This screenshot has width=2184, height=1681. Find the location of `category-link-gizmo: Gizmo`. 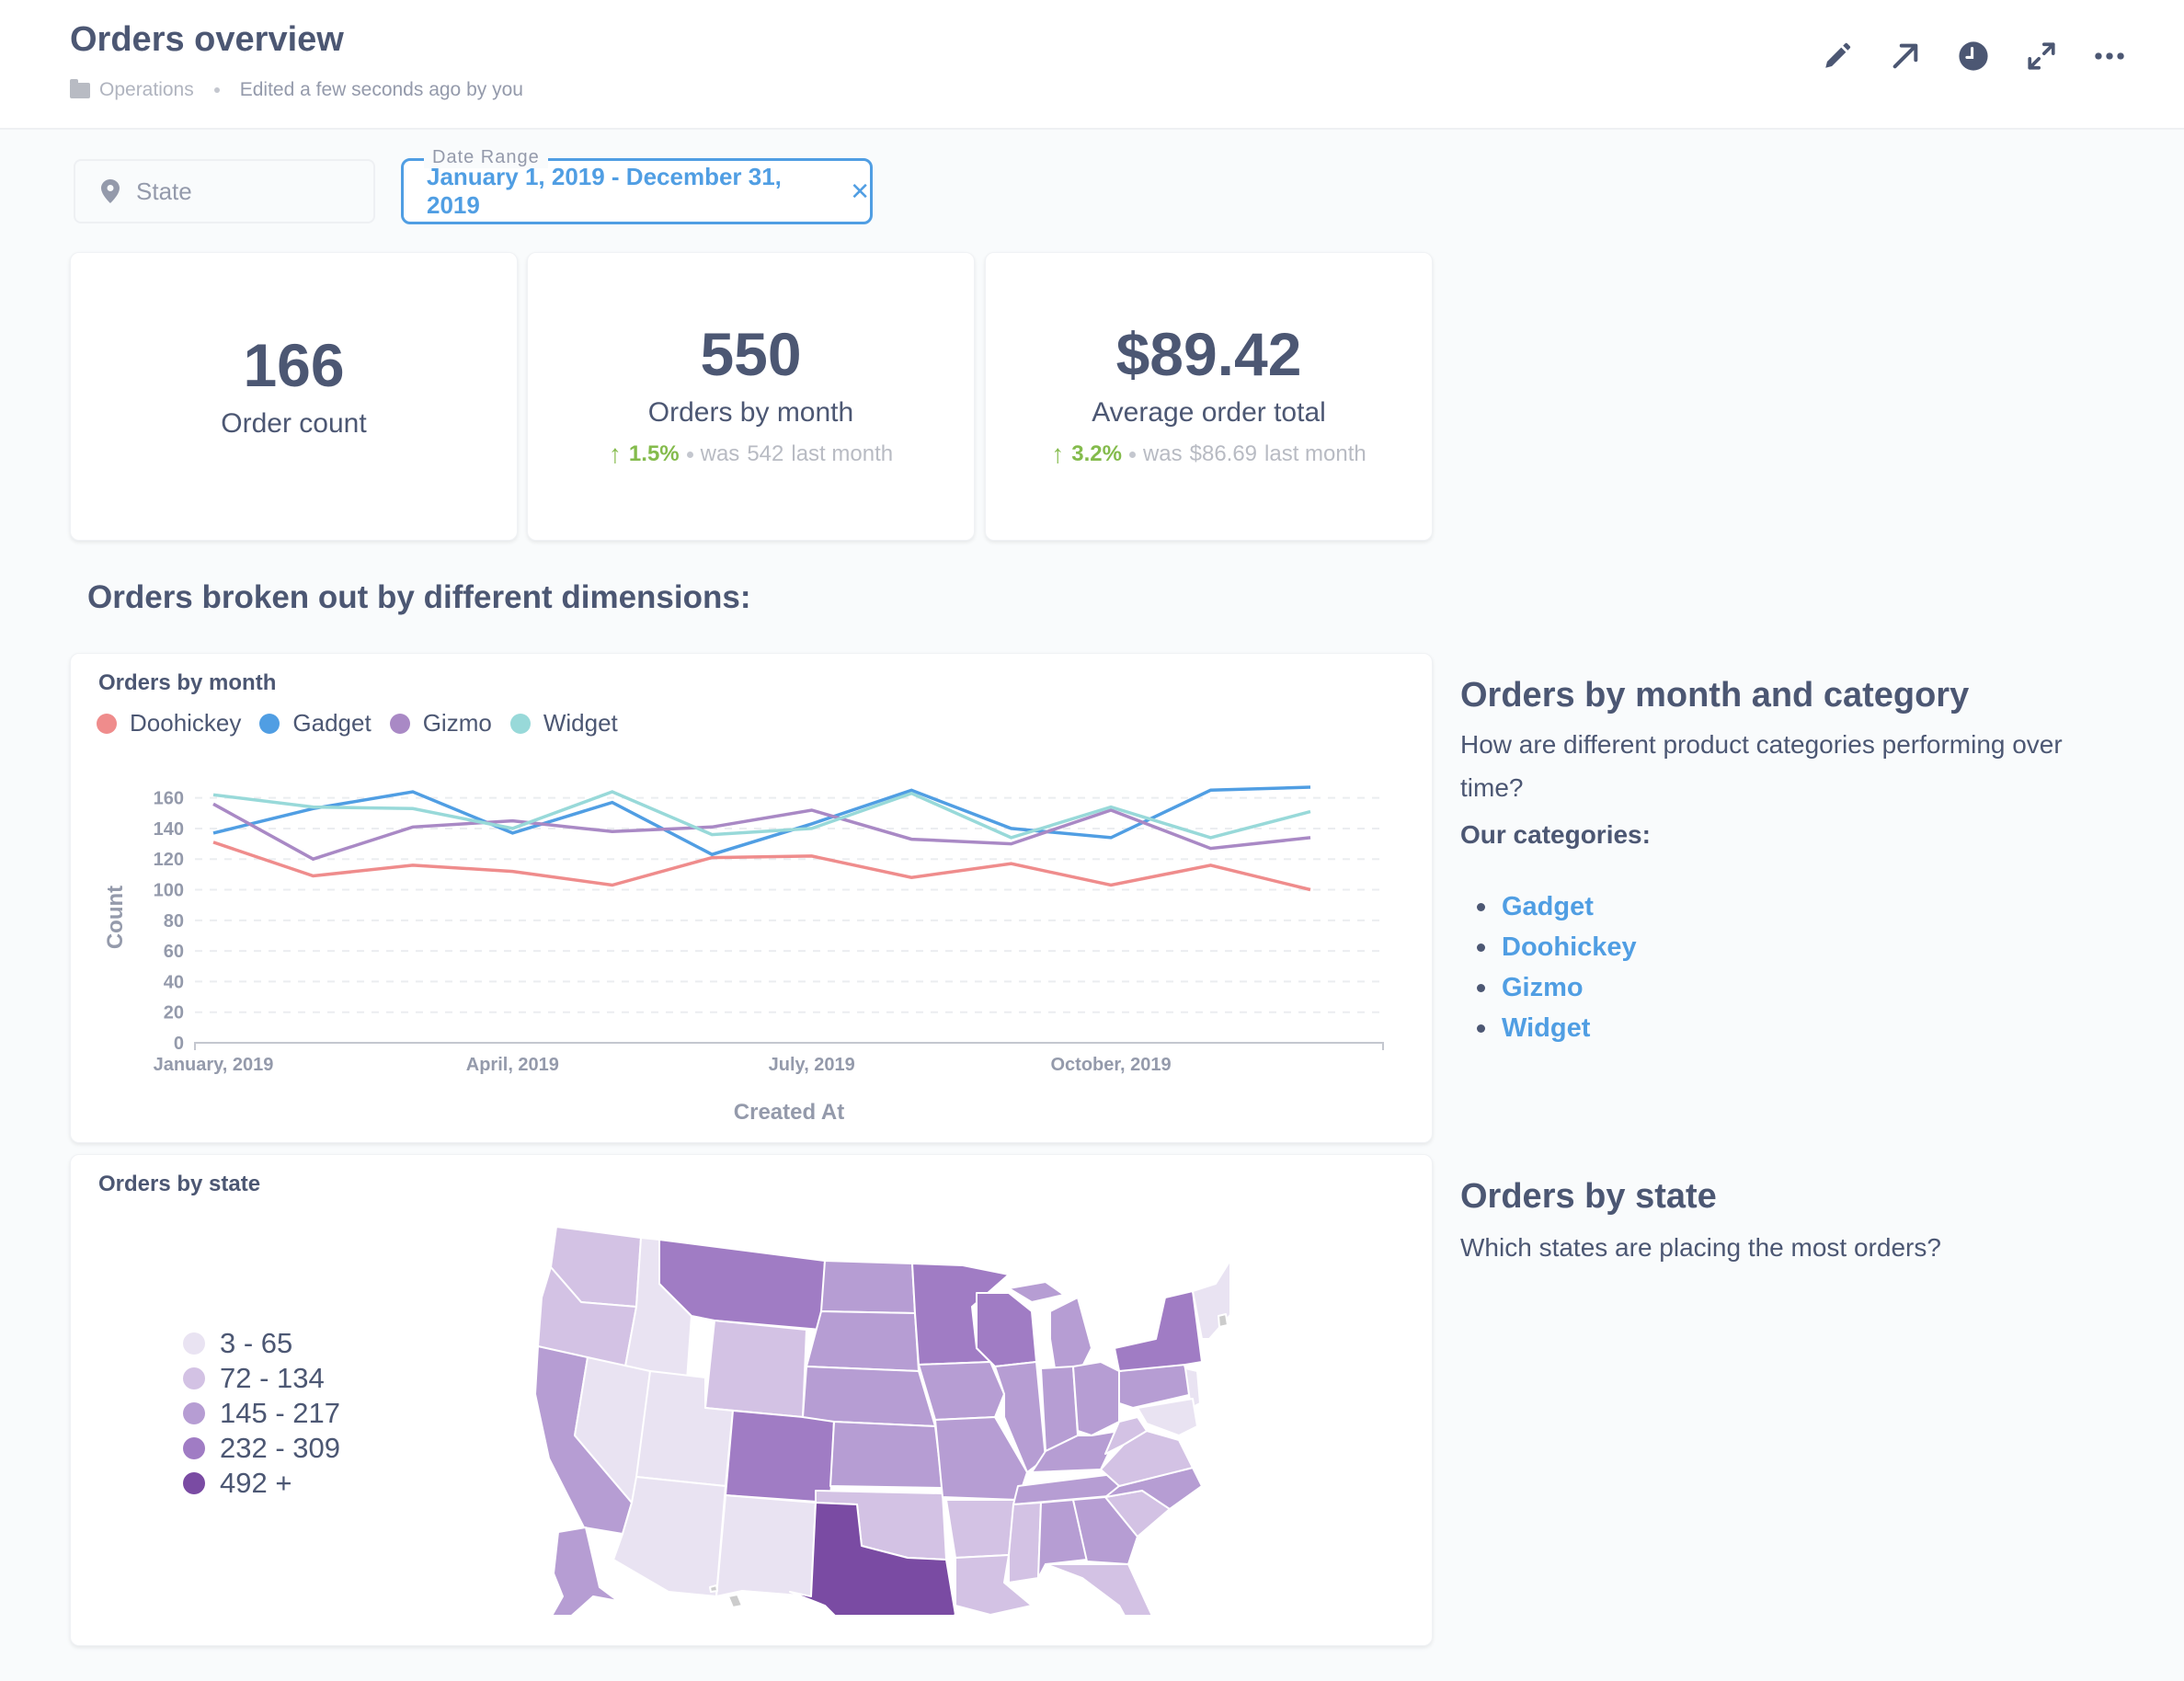

category-link-gizmo: Gizmo is located at coordinates (1543, 987).